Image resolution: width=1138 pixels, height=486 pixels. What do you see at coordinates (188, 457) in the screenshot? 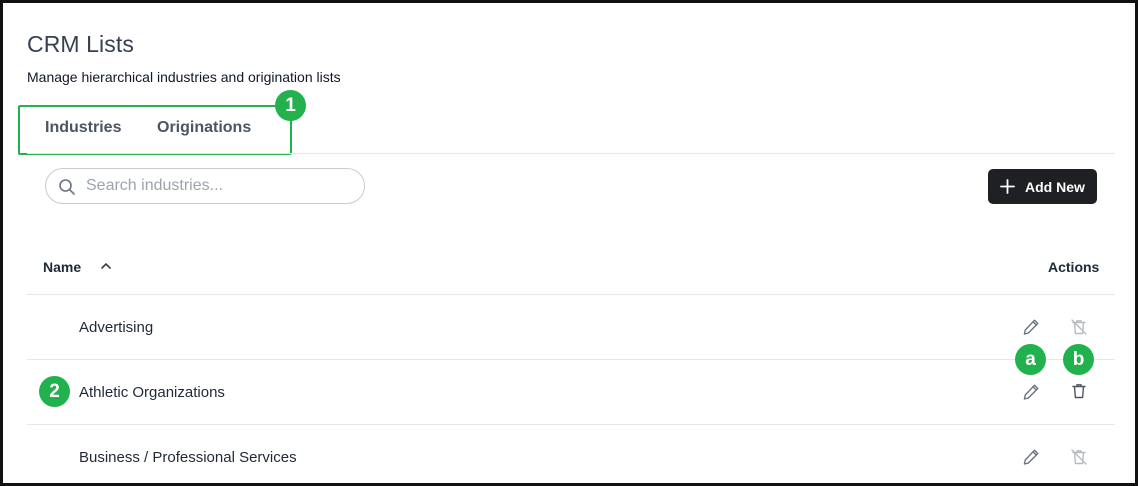
I see `table-row-name: Business / Professional Services` at bounding box center [188, 457].